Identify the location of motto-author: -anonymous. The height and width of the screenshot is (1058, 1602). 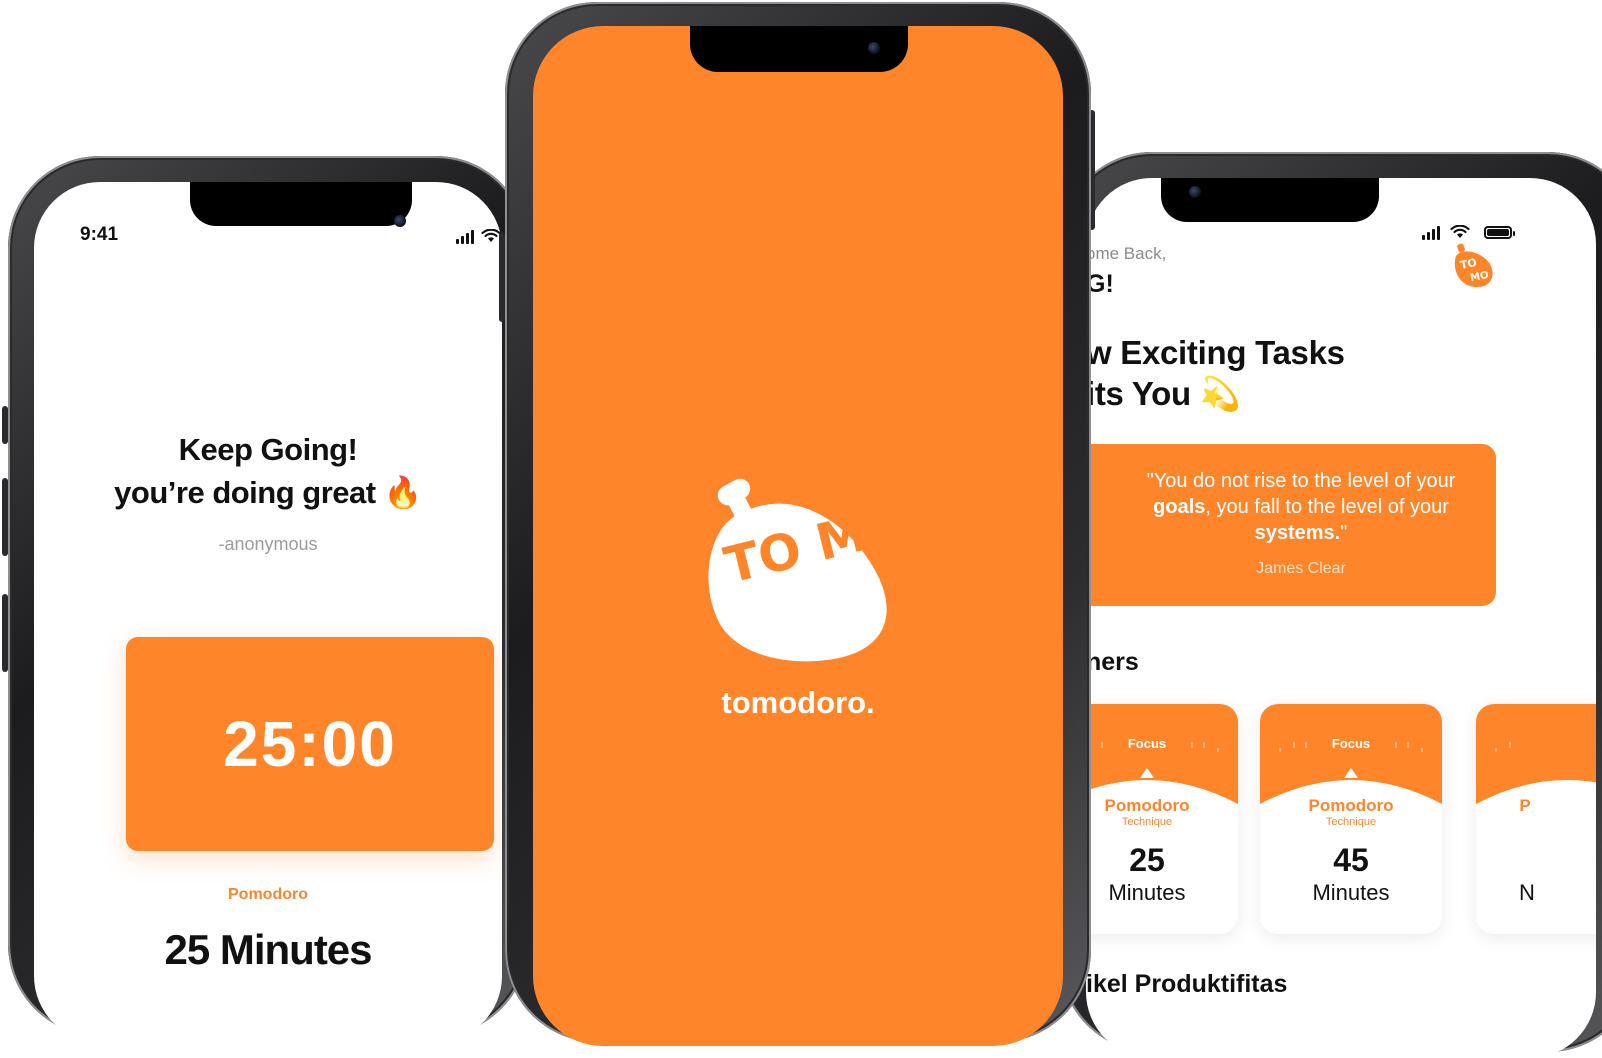
(268, 544).